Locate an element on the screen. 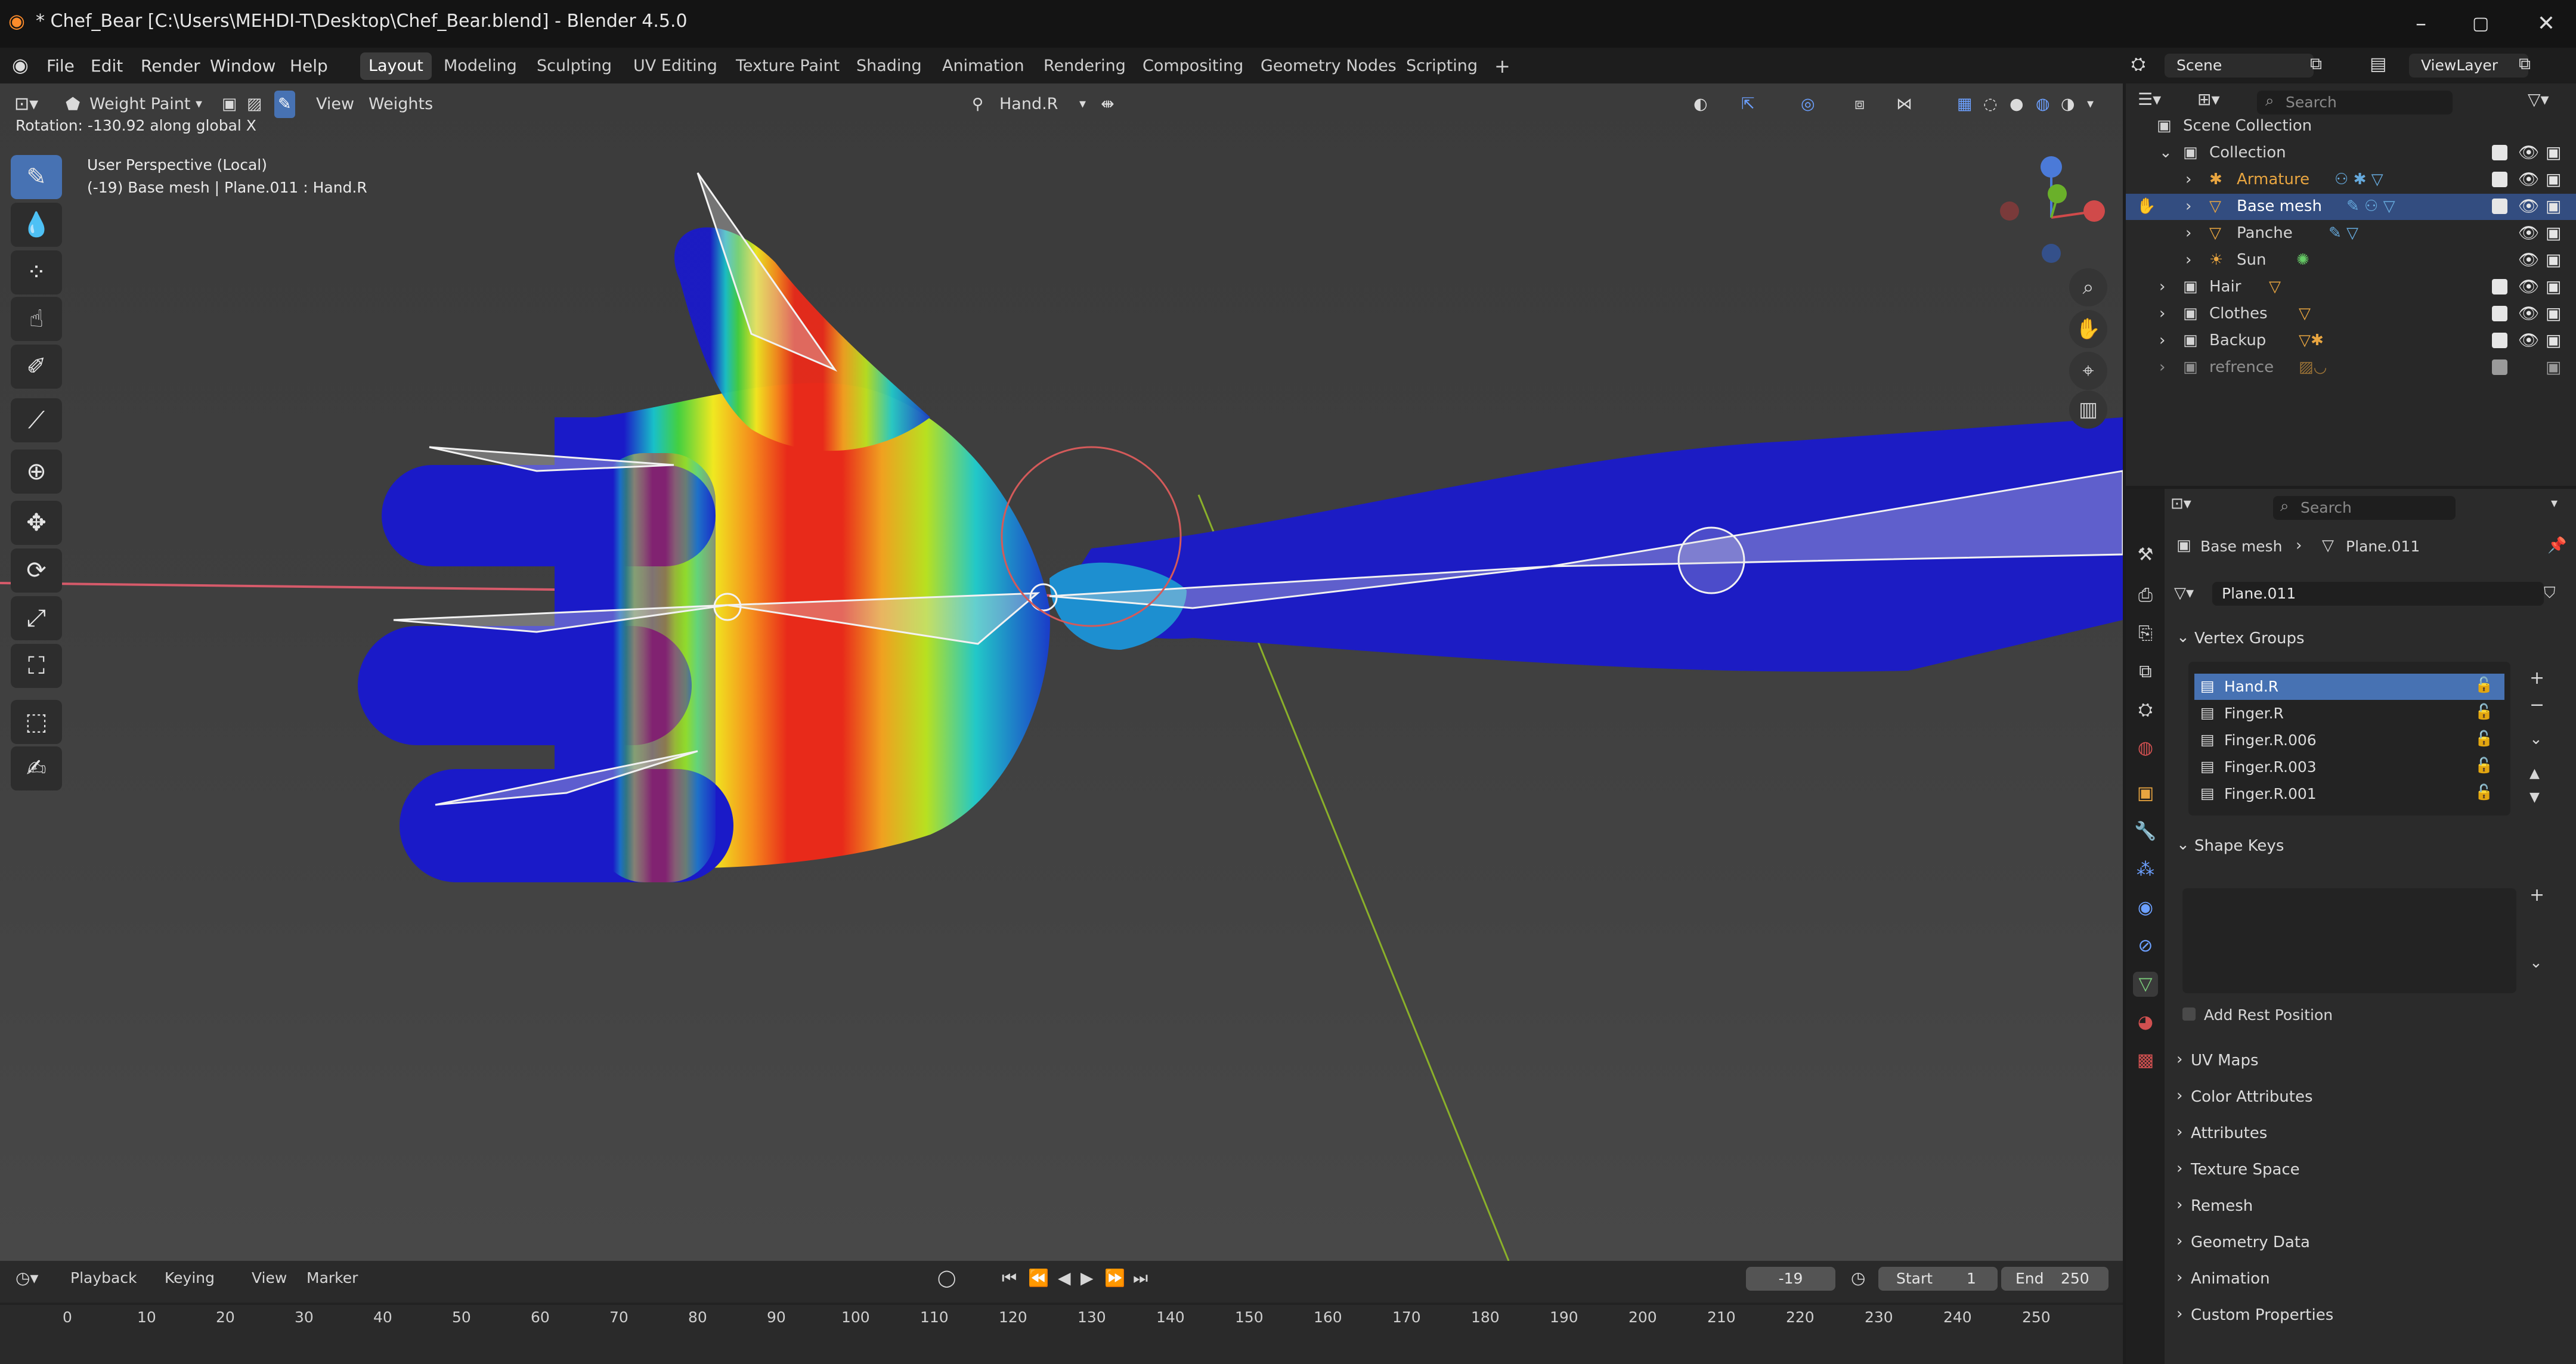  pin-icon: ✋ is located at coordinates (2147, 206).